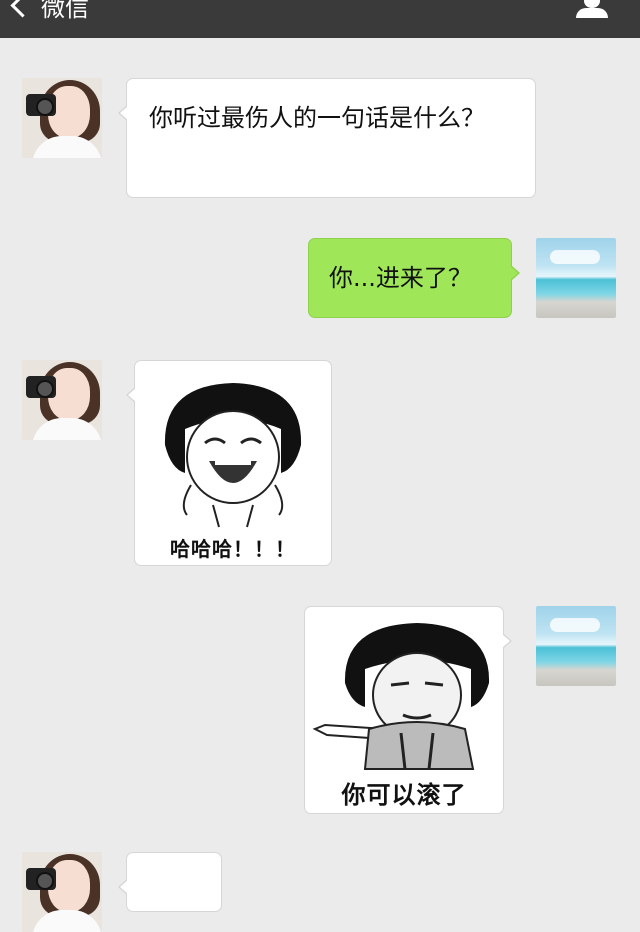 The width and height of the screenshot is (640, 932). I want to click on message-text: 你听过最伤人的一句话是什么？, so click(317, 118).